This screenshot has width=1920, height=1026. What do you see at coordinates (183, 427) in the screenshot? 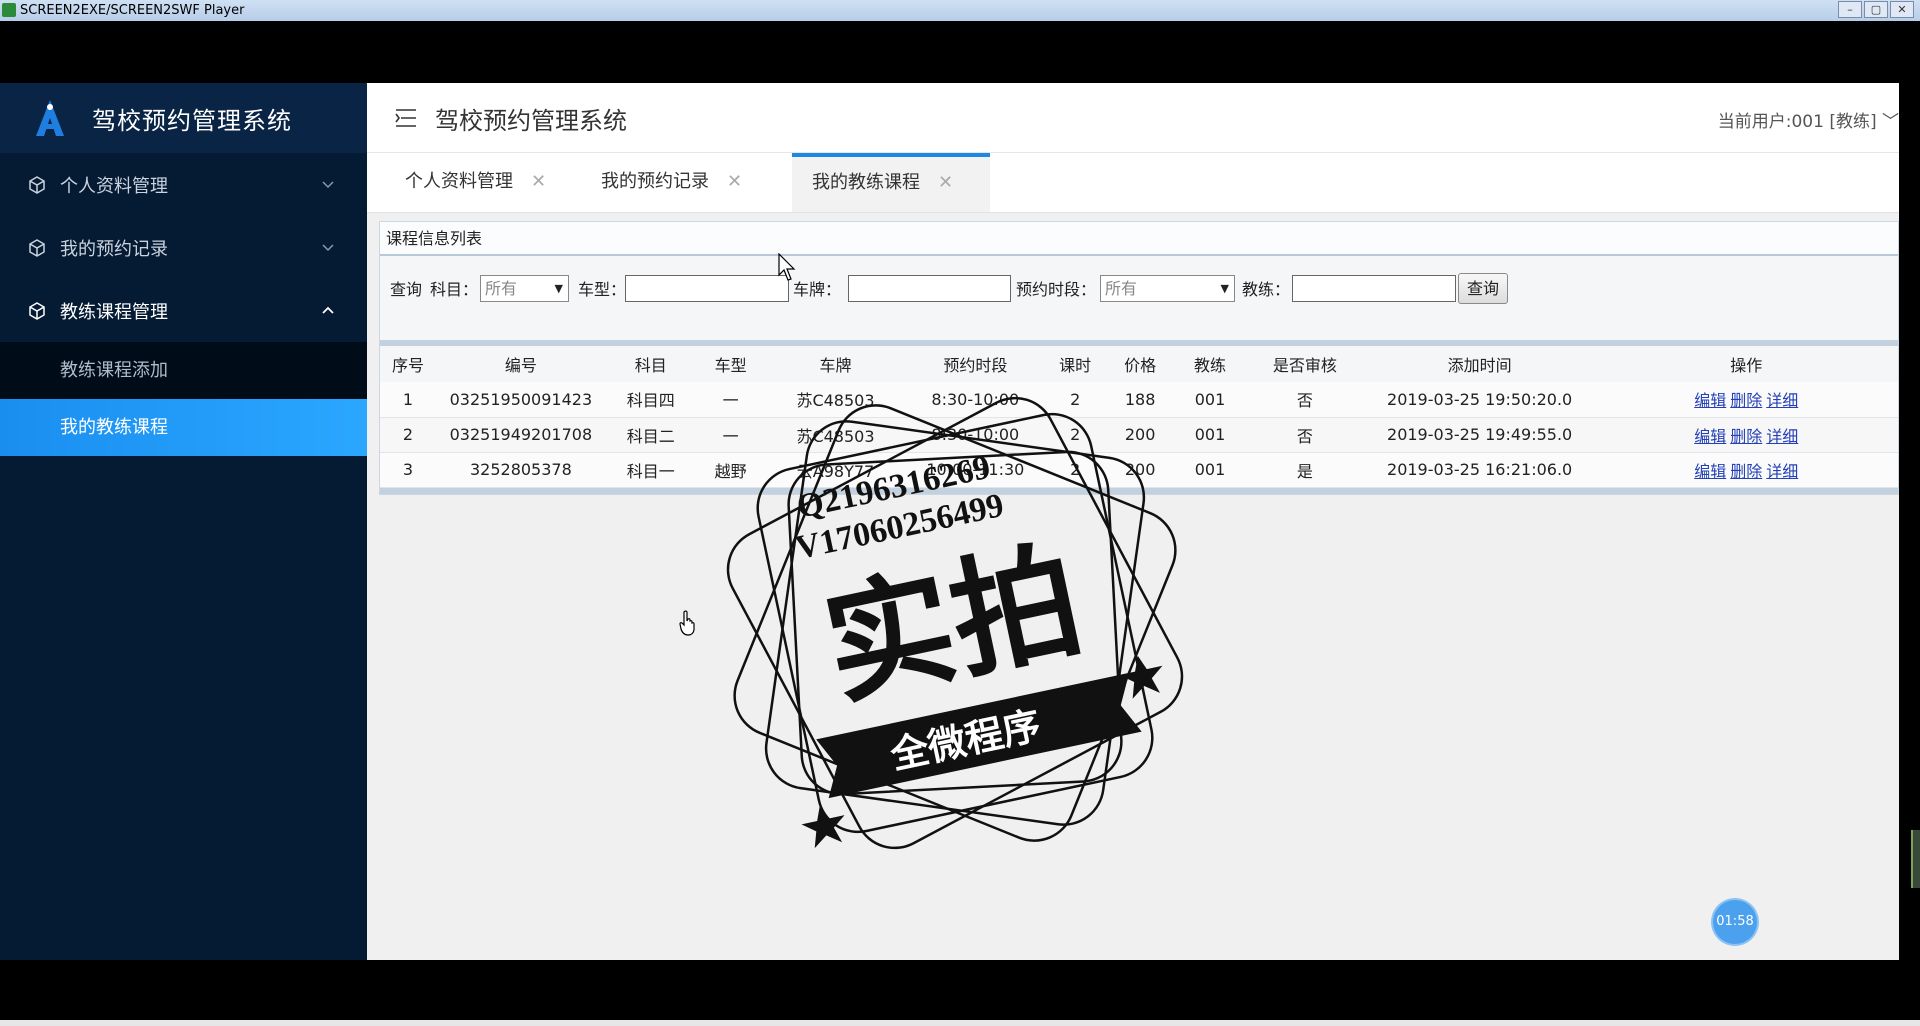
I see `sidebar-subitem-my-courses: 我的教练课程` at bounding box center [183, 427].